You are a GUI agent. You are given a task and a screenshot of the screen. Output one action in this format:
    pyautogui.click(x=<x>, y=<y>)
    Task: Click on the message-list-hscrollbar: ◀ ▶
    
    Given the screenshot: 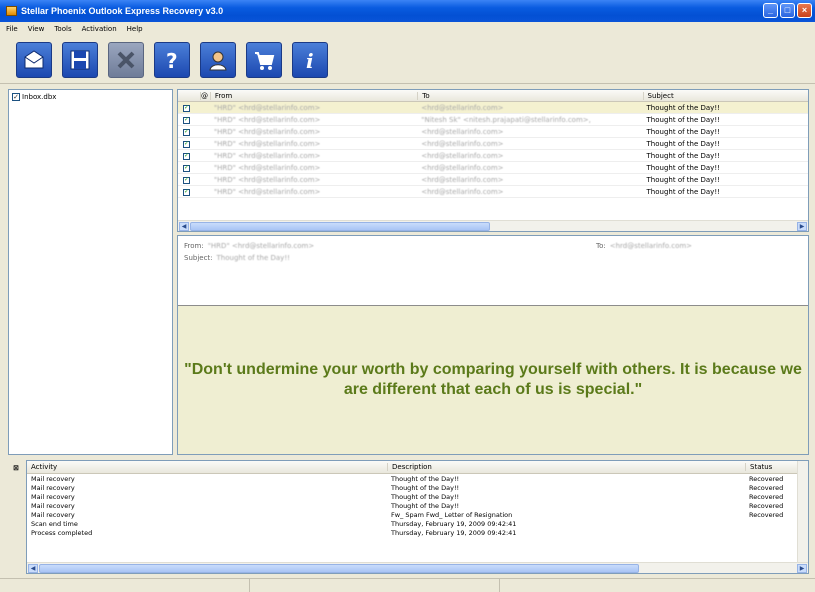 What is the action you would take?
    pyautogui.click(x=493, y=225)
    